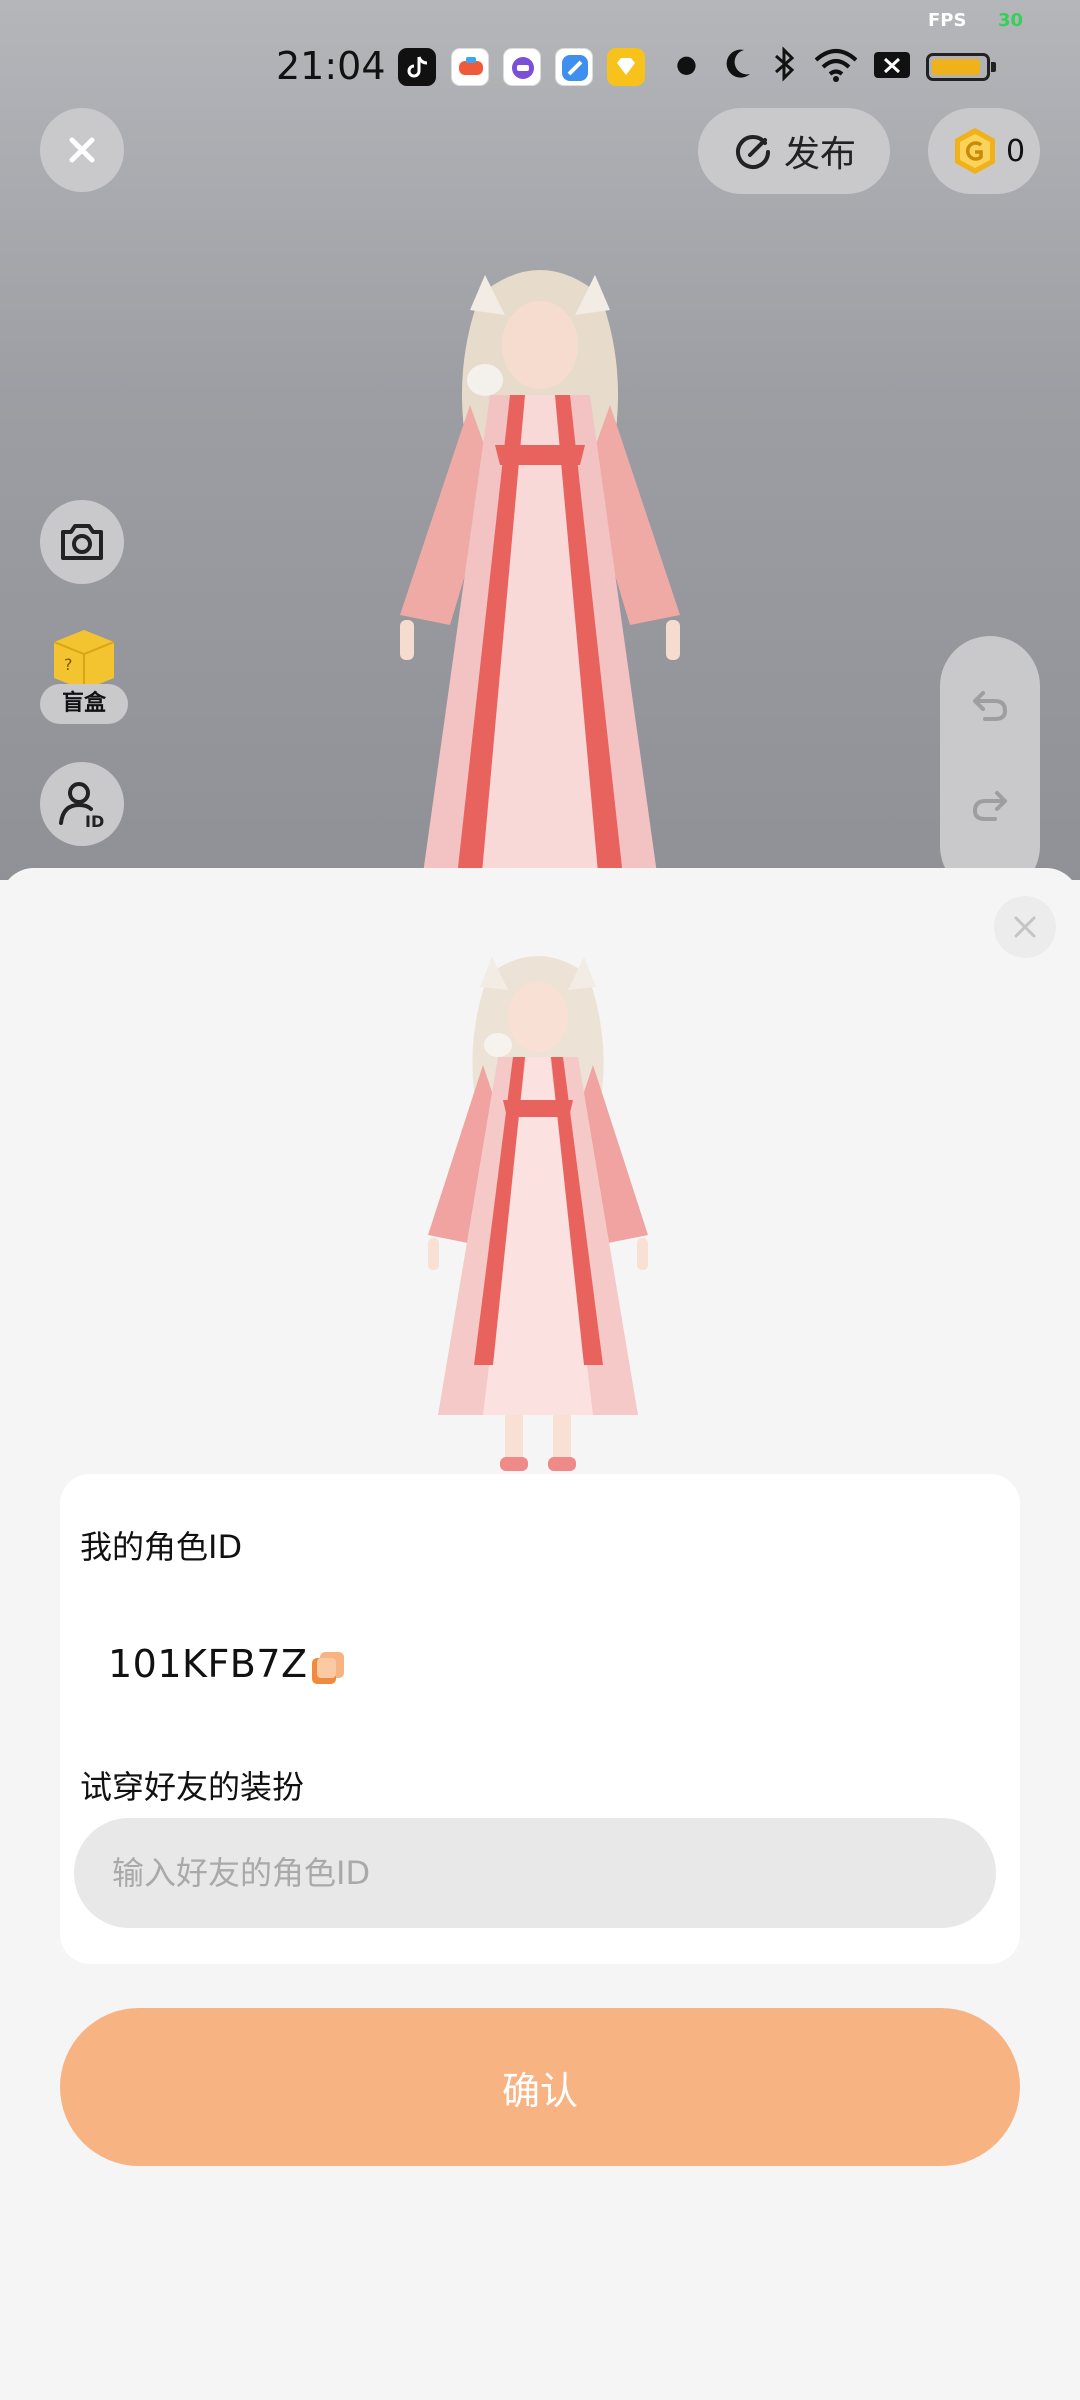  Describe the element at coordinates (1011, 20) in the screenshot. I see `fps-value: 30` at that location.